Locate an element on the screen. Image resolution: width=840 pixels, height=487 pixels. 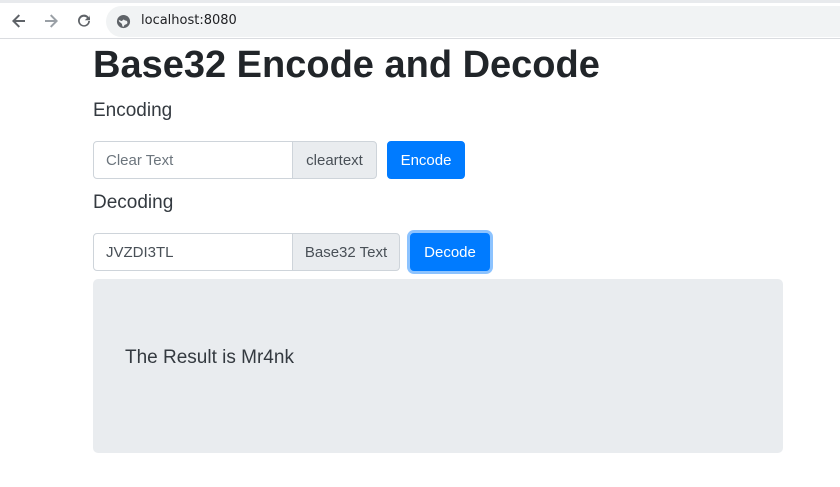
back-arrow-icon is located at coordinates (18, 21).